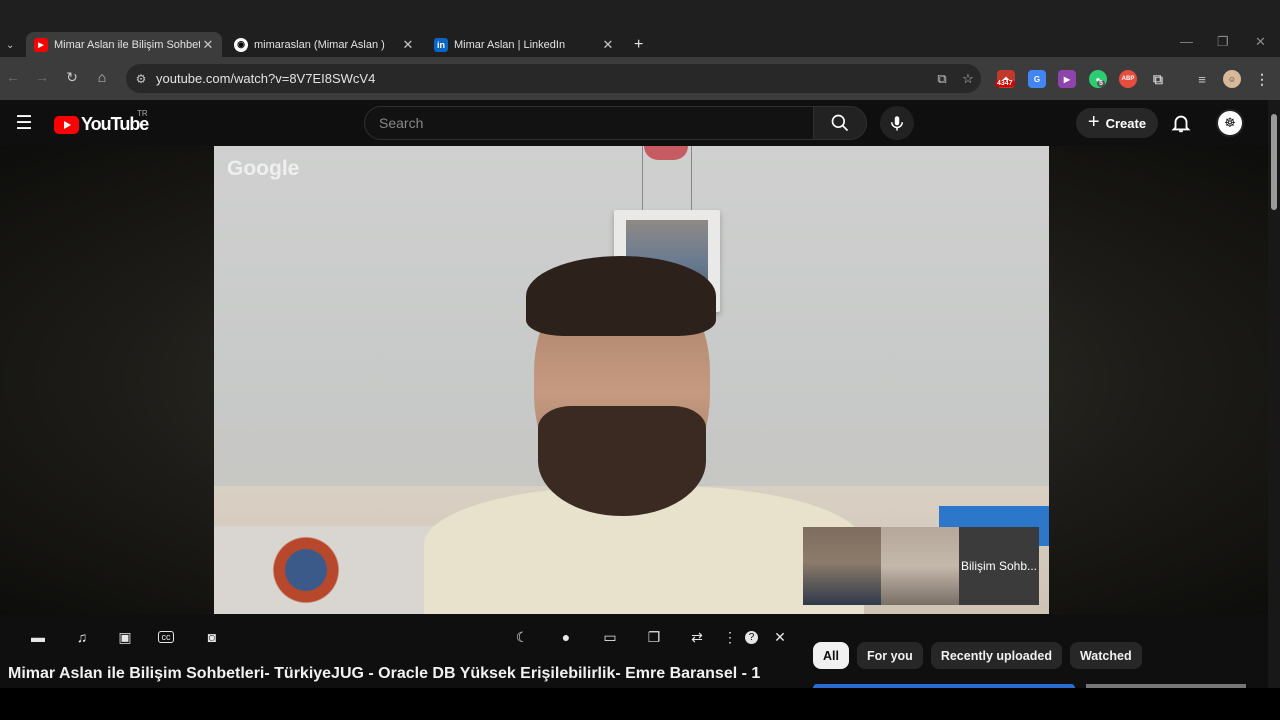 The image size is (1280, 720). Describe the element at coordinates (697, 637) in the screenshot. I see `repeat-icon: ⇄` at that location.